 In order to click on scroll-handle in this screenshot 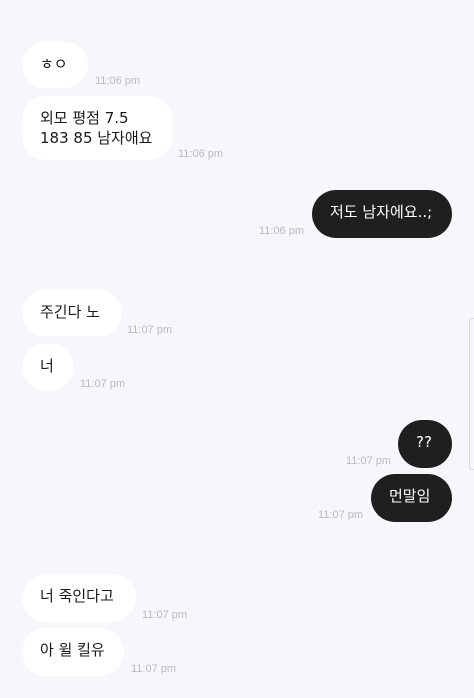, I will do `click(471, 394)`.